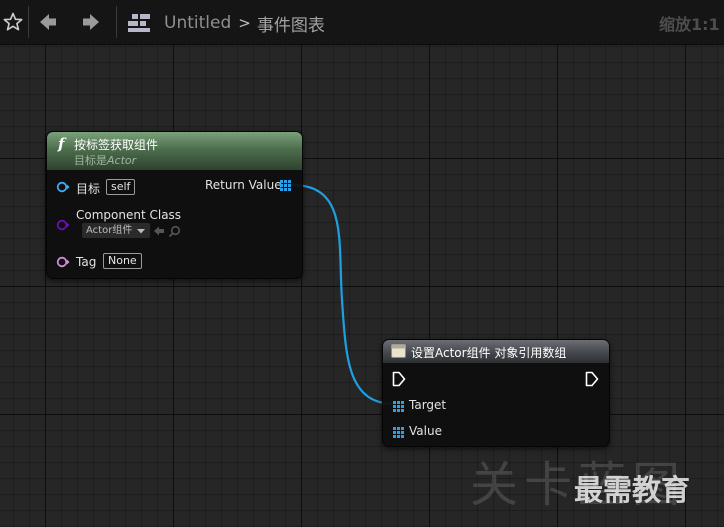  Describe the element at coordinates (174, 231) in the screenshot. I see `browse-search-icon` at that location.